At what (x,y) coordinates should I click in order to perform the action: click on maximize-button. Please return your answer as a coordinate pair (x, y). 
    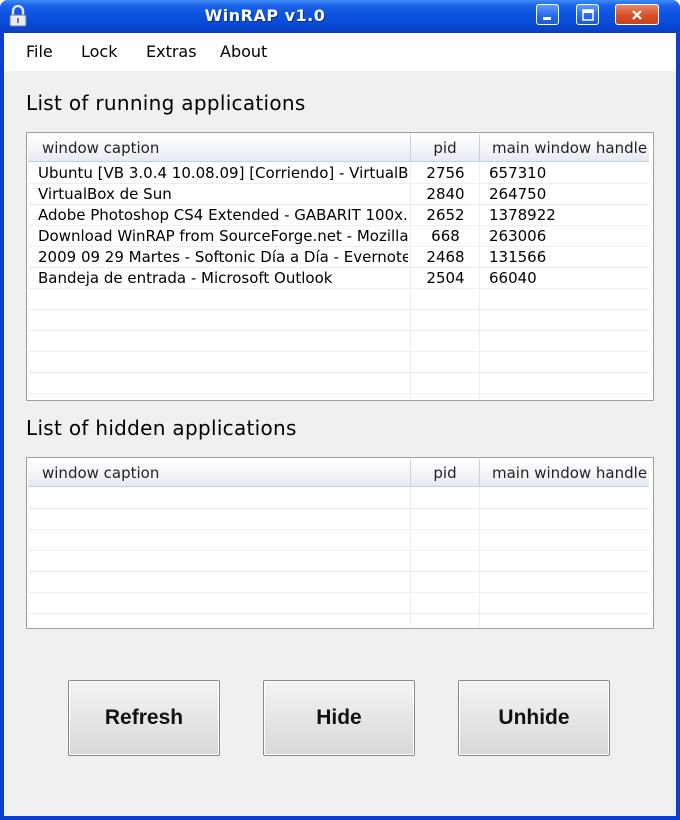
    Looking at the image, I should click on (587, 14).